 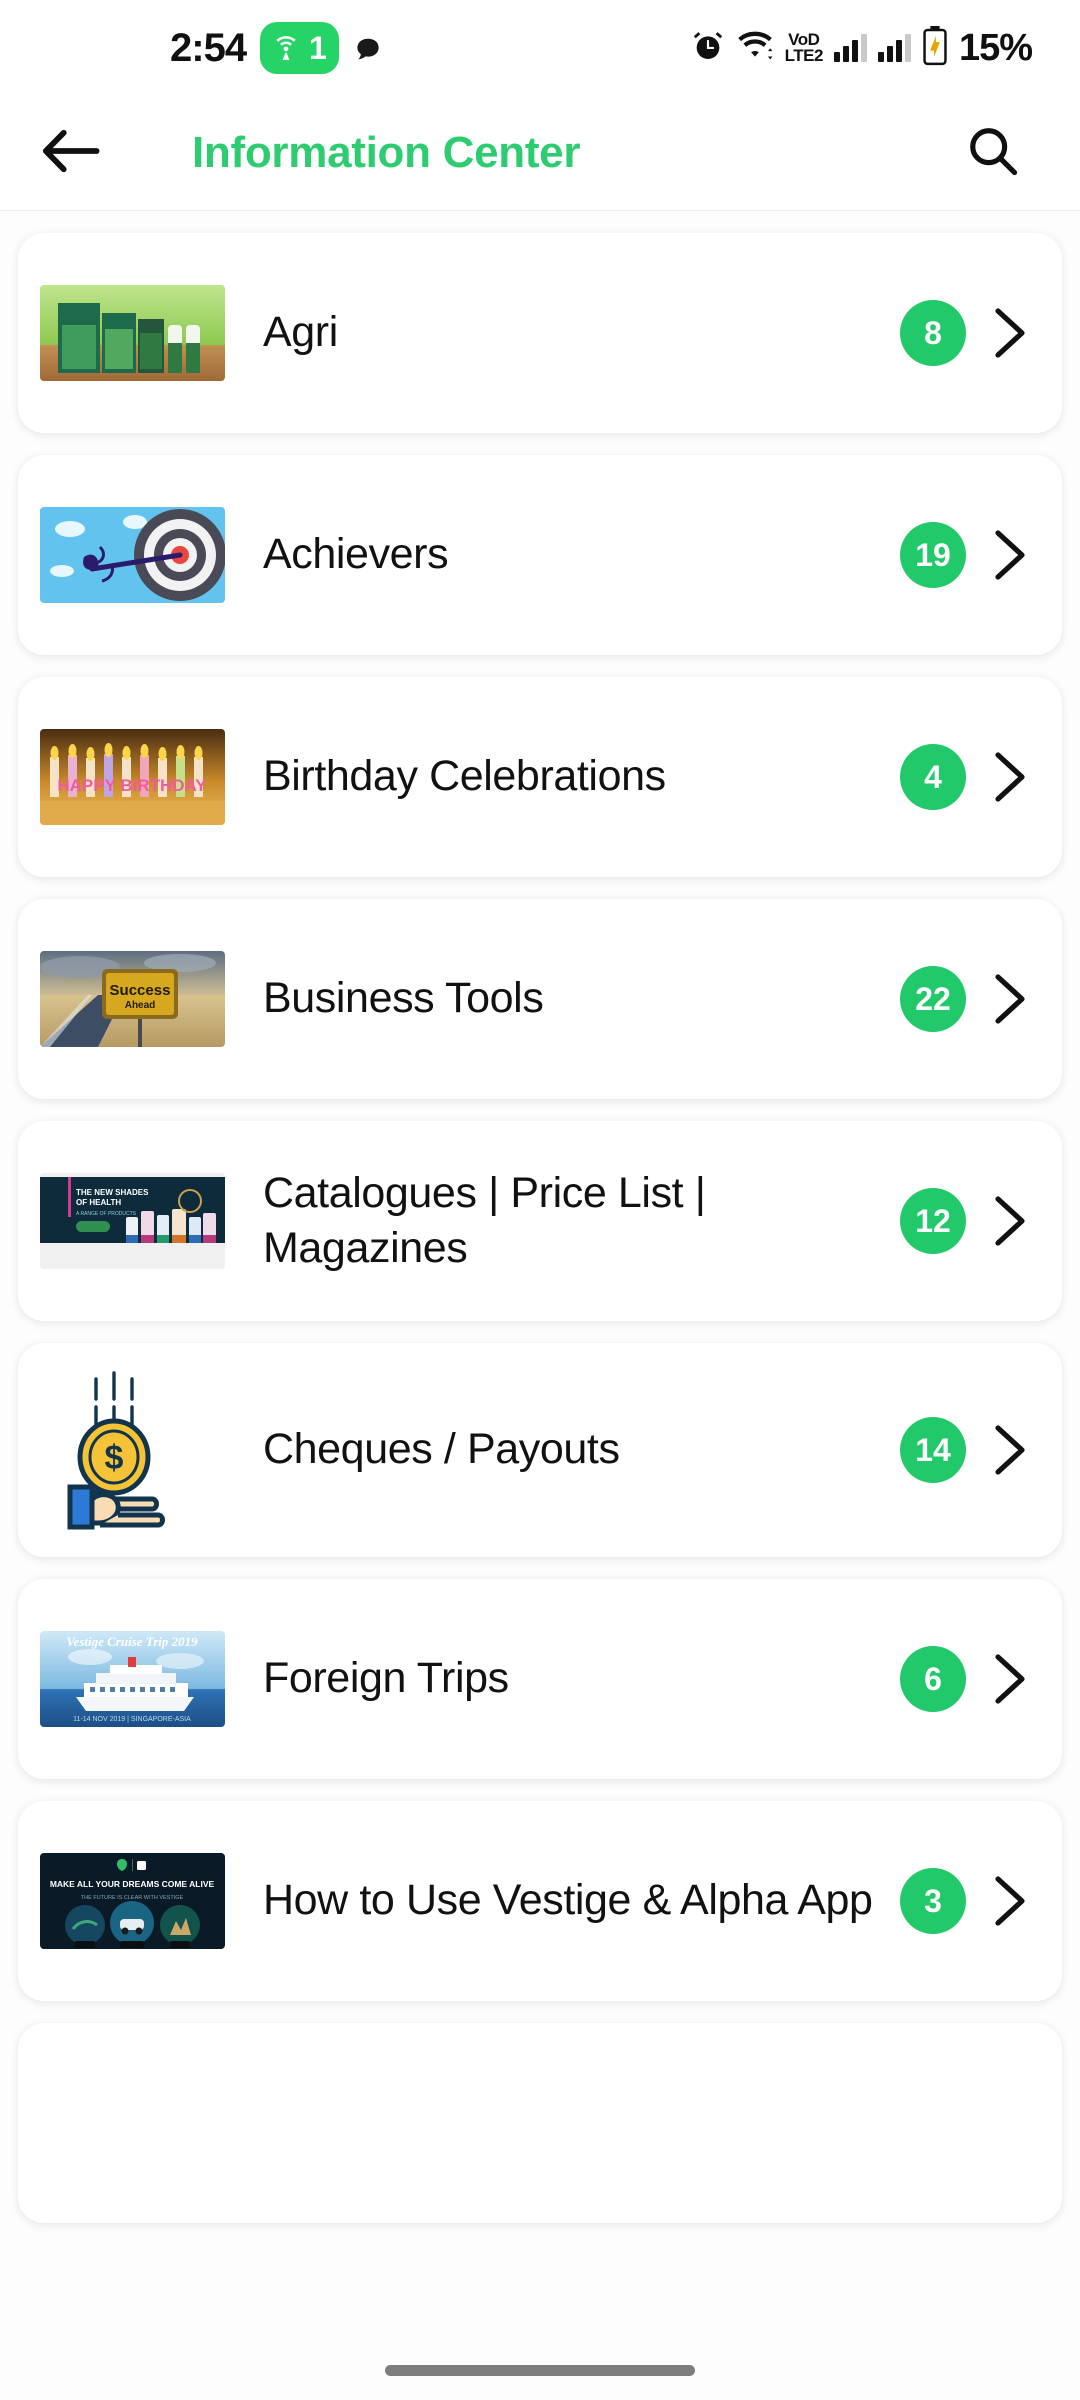 I want to click on network-type-icon: VoD LTE2, so click(x=804, y=48).